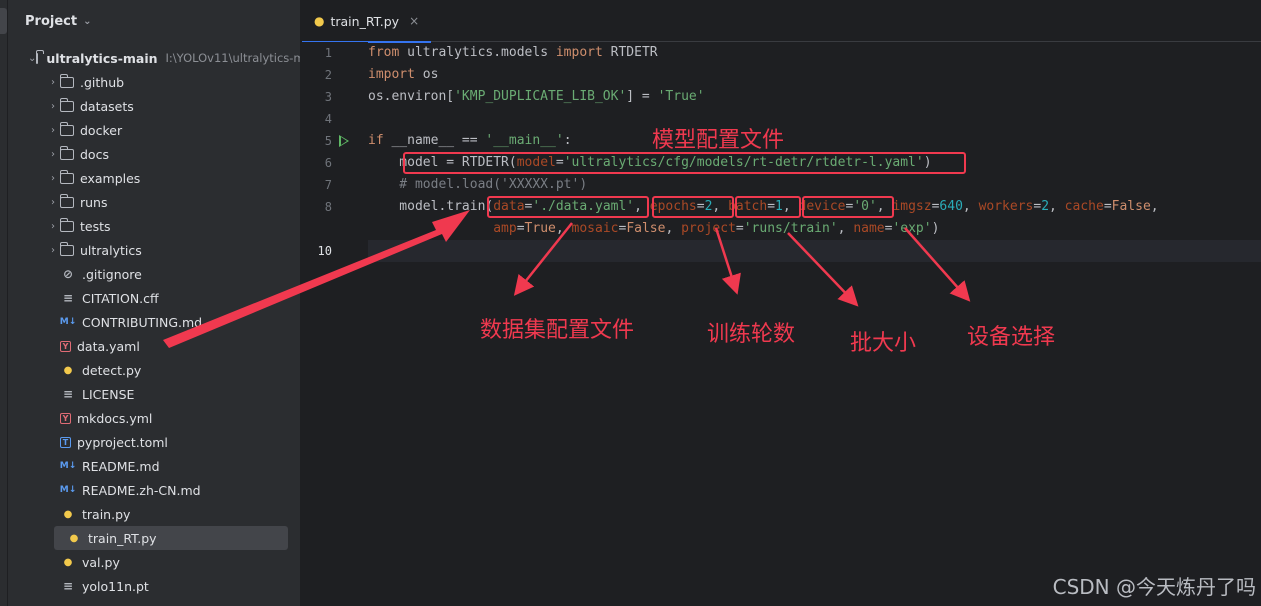 The width and height of the screenshot is (1261, 606). I want to click on line-number: 8, so click(328, 207).